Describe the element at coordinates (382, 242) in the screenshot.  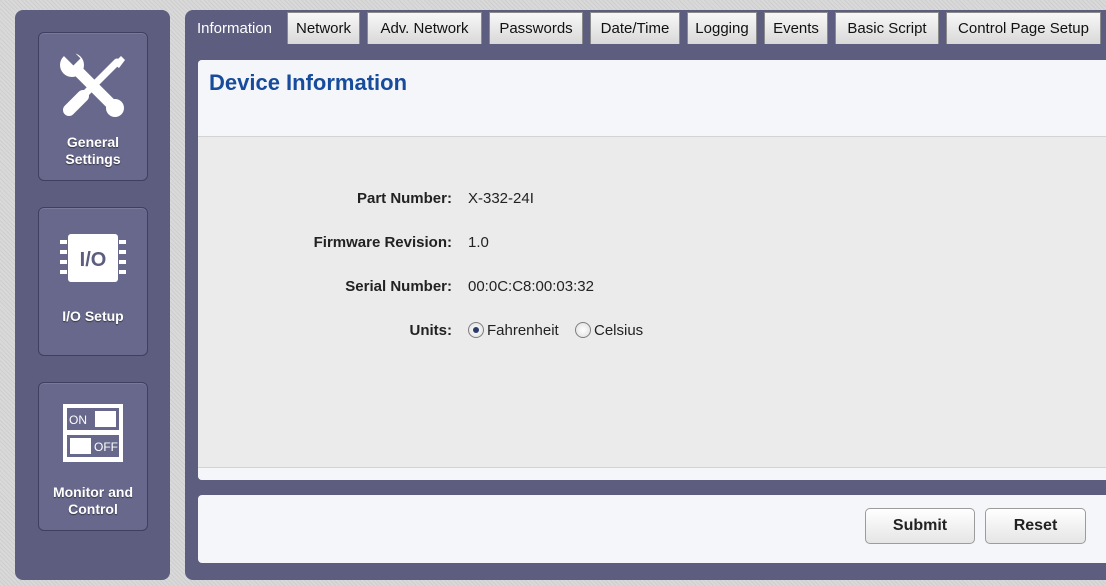
I see `firmware-revision-label: Firmware Revision:` at that location.